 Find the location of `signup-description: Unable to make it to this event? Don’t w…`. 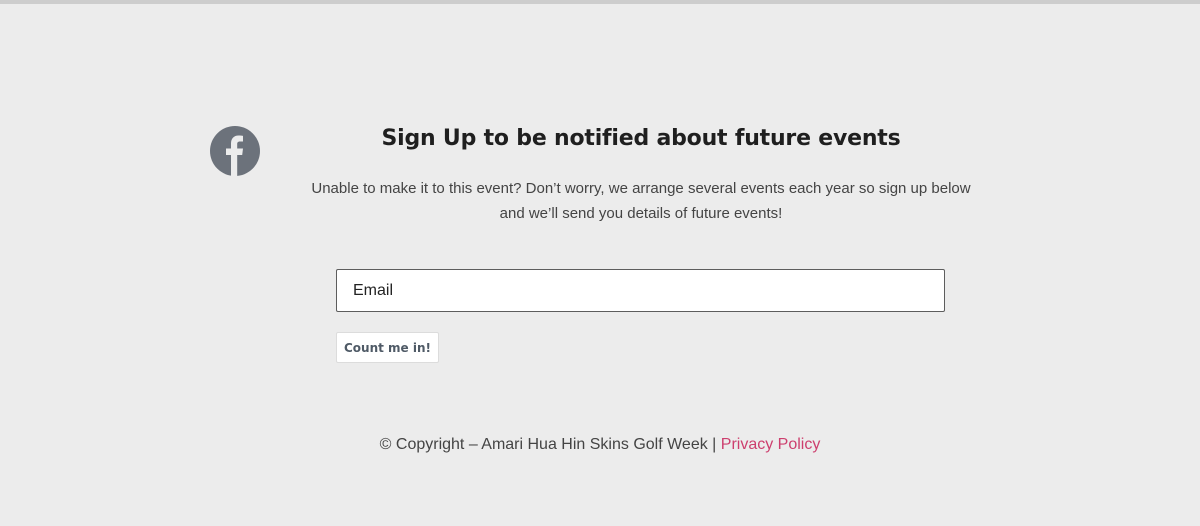

signup-description: Unable to make it to this event? Don’t w… is located at coordinates (641, 201).